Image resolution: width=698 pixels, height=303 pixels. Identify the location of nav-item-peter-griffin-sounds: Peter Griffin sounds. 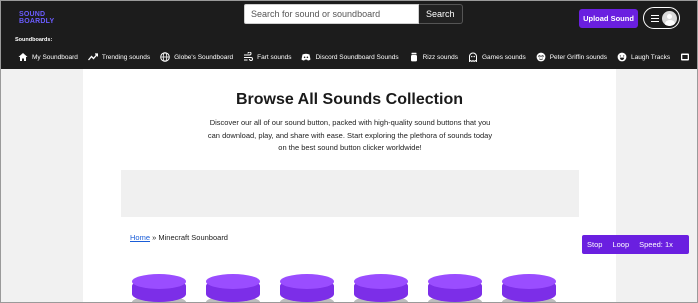
(571, 57).